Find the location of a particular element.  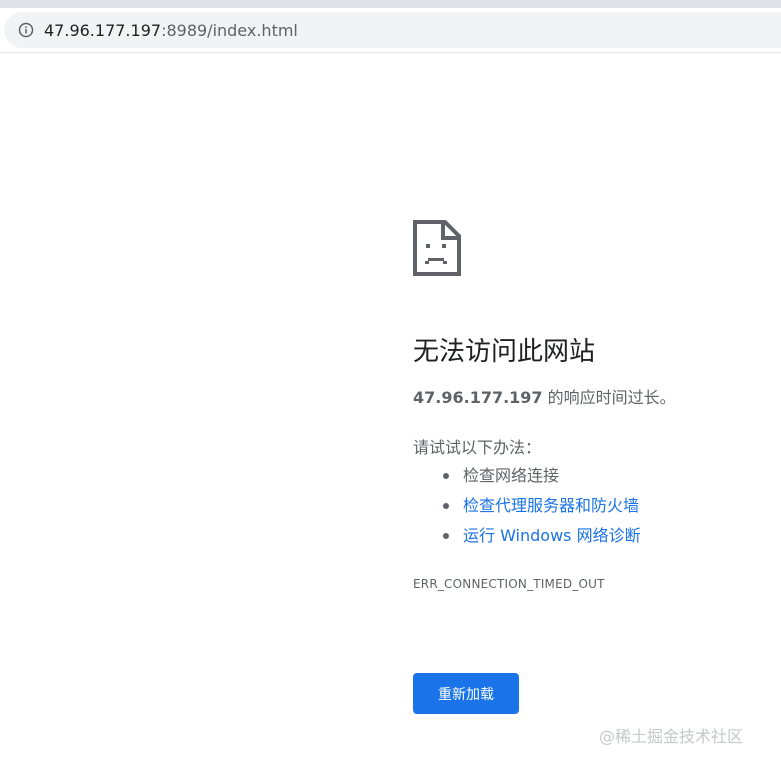

suggestion-network-diagnostics: 运行 Windows 网络诊断 is located at coordinates (608, 536).